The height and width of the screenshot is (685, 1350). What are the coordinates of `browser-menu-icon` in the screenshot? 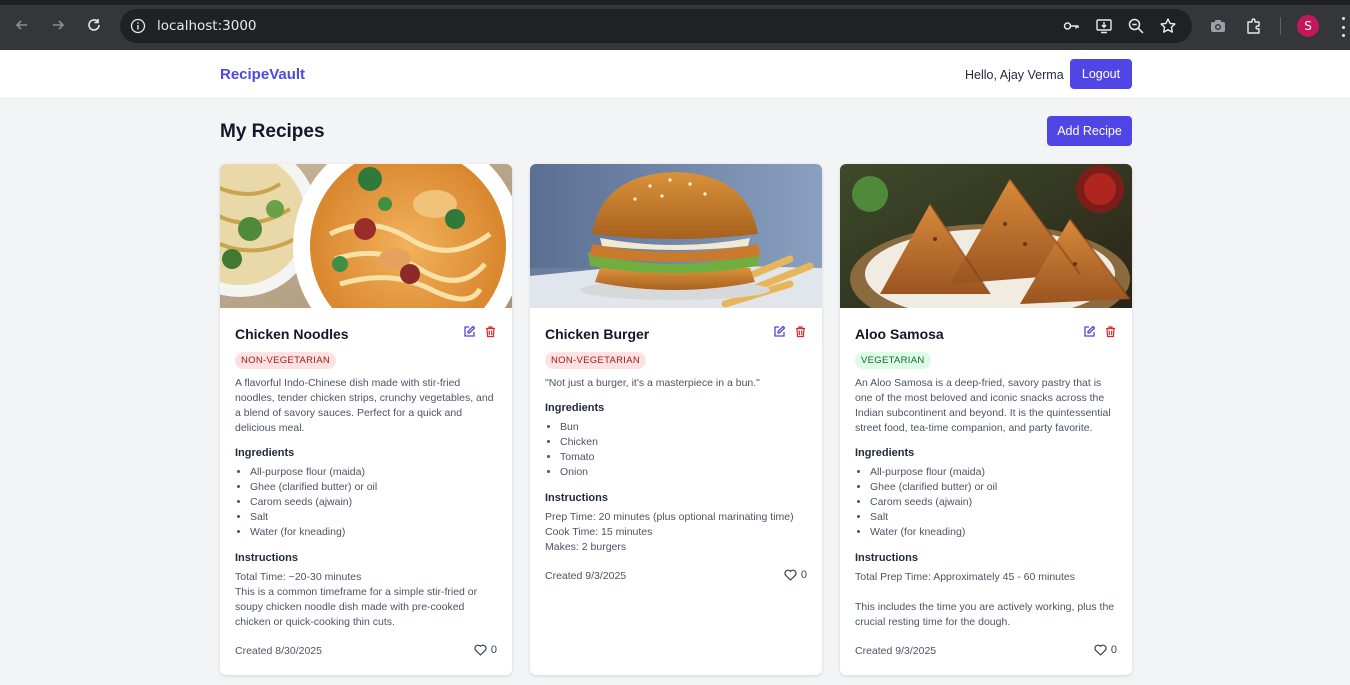 It's located at (1343, 27).